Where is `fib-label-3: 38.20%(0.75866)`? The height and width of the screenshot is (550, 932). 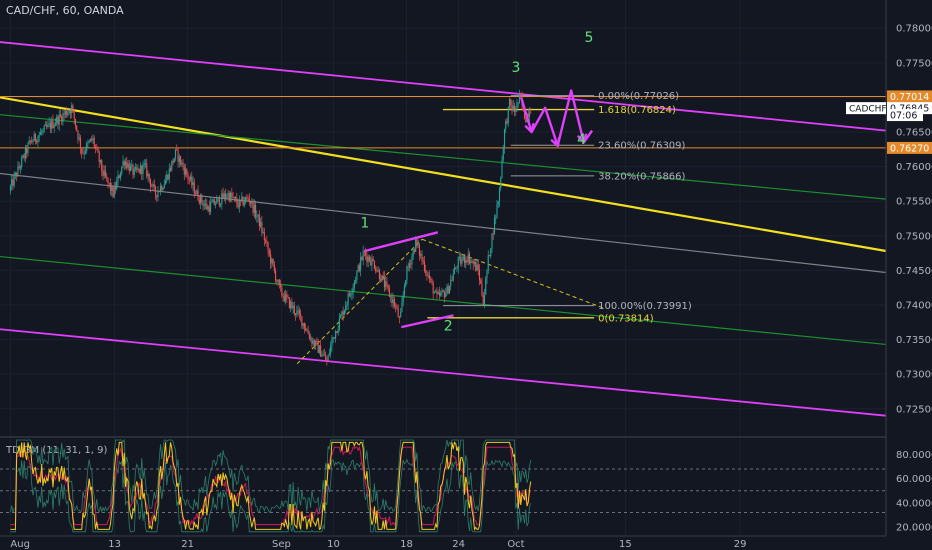 fib-label-3: 38.20%(0.75866) is located at coordinates (641, 176).